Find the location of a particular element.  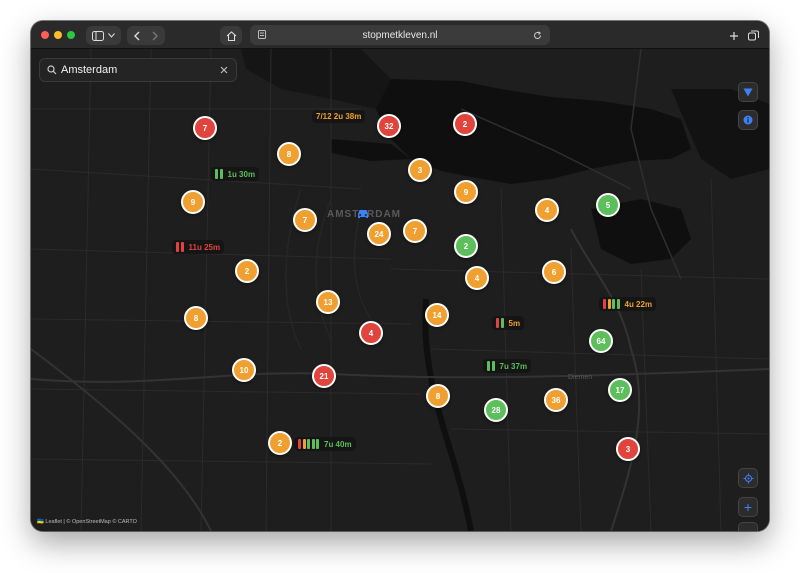

attribution-text: Leaflet | © OpenStreetMap © CARTO is located at coordinates (91, 522).